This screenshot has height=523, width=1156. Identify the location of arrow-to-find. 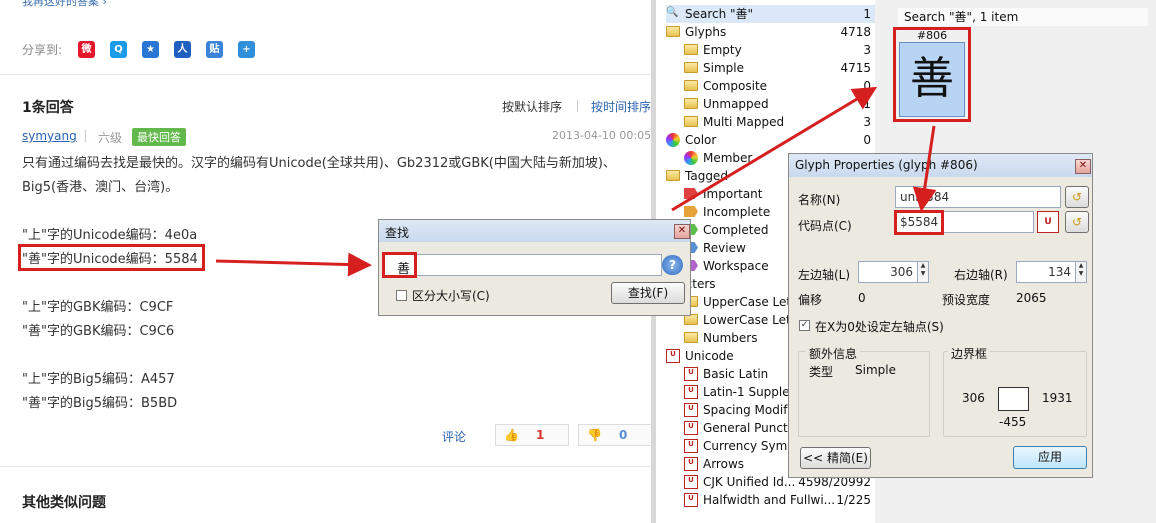
(293, 264).